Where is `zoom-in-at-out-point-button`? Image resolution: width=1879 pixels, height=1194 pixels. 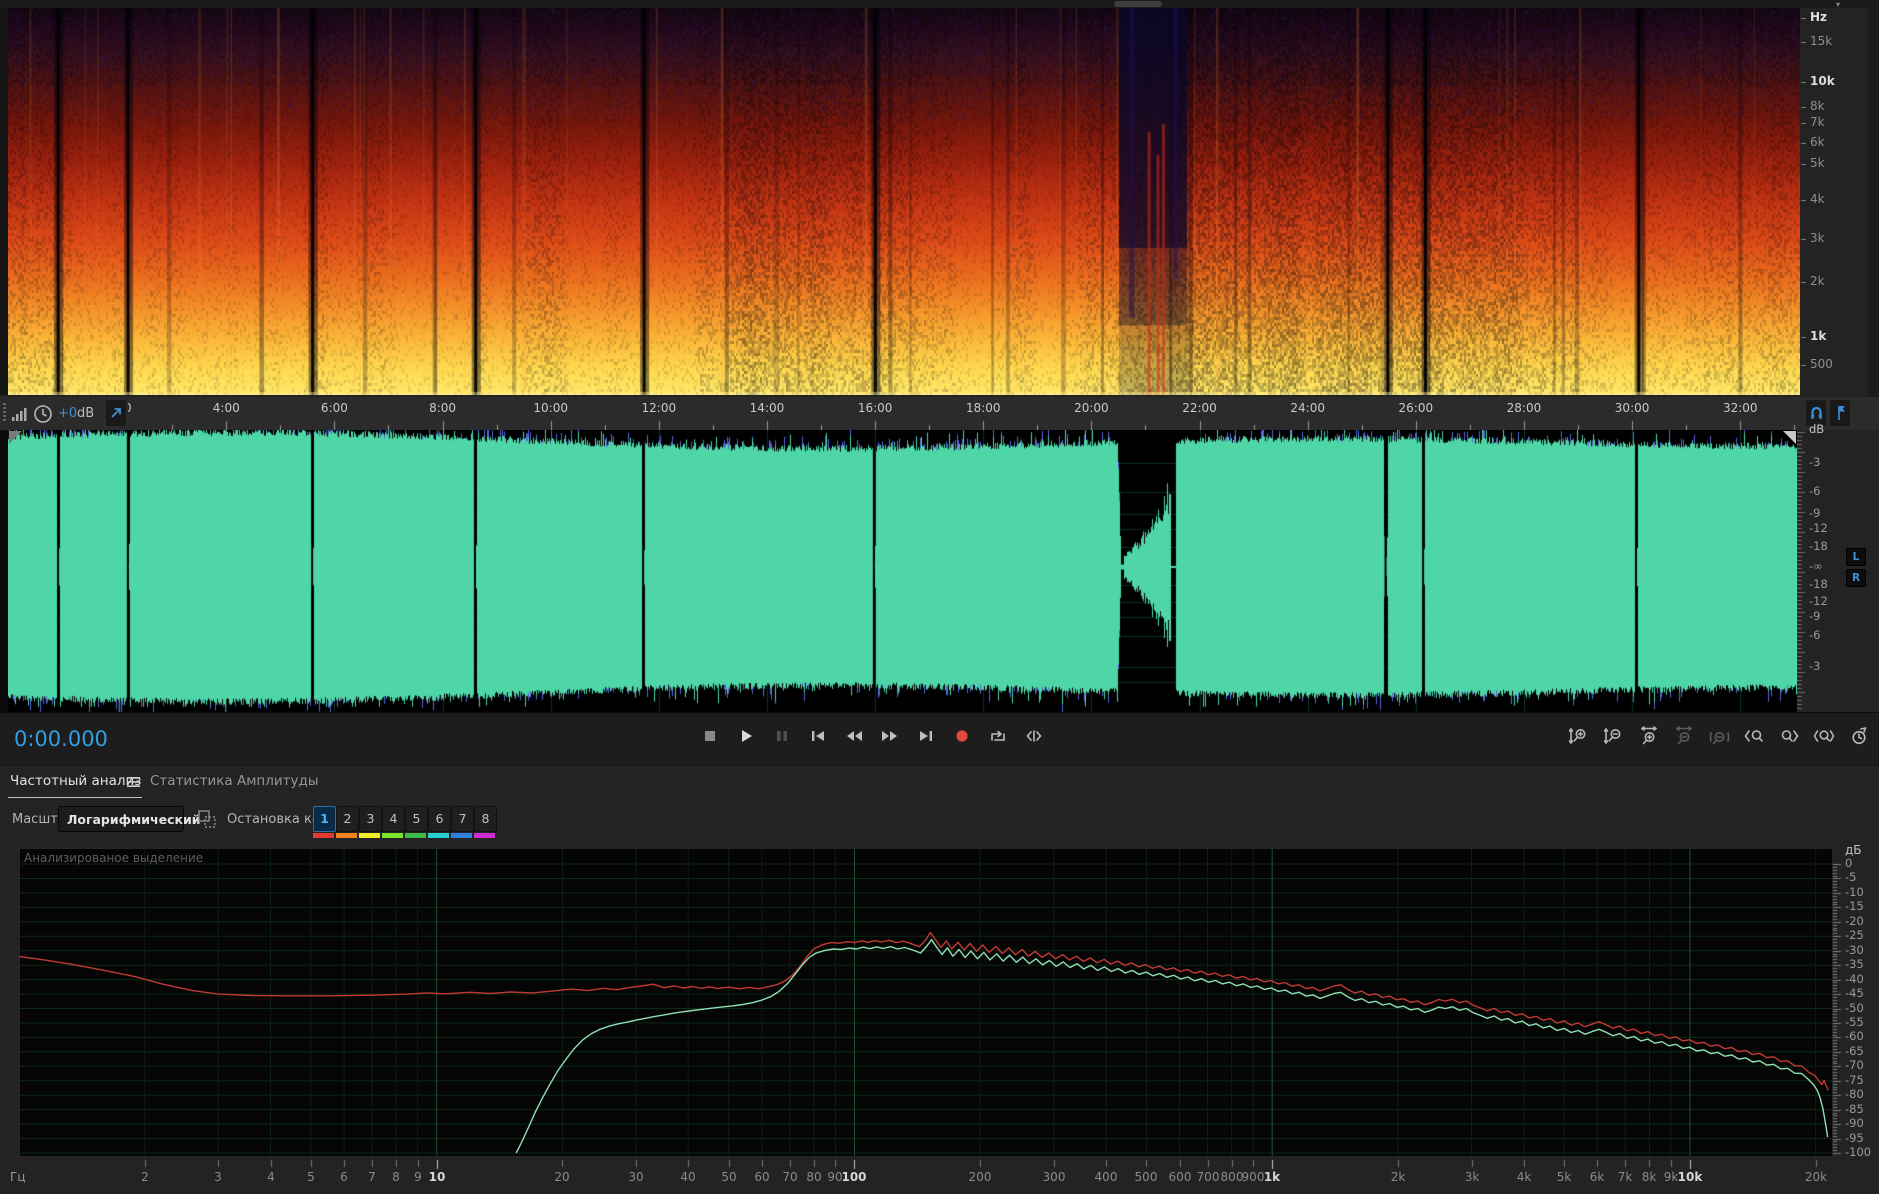 zoom-in-at-out-point-button is located at coordinates (1789, 736).